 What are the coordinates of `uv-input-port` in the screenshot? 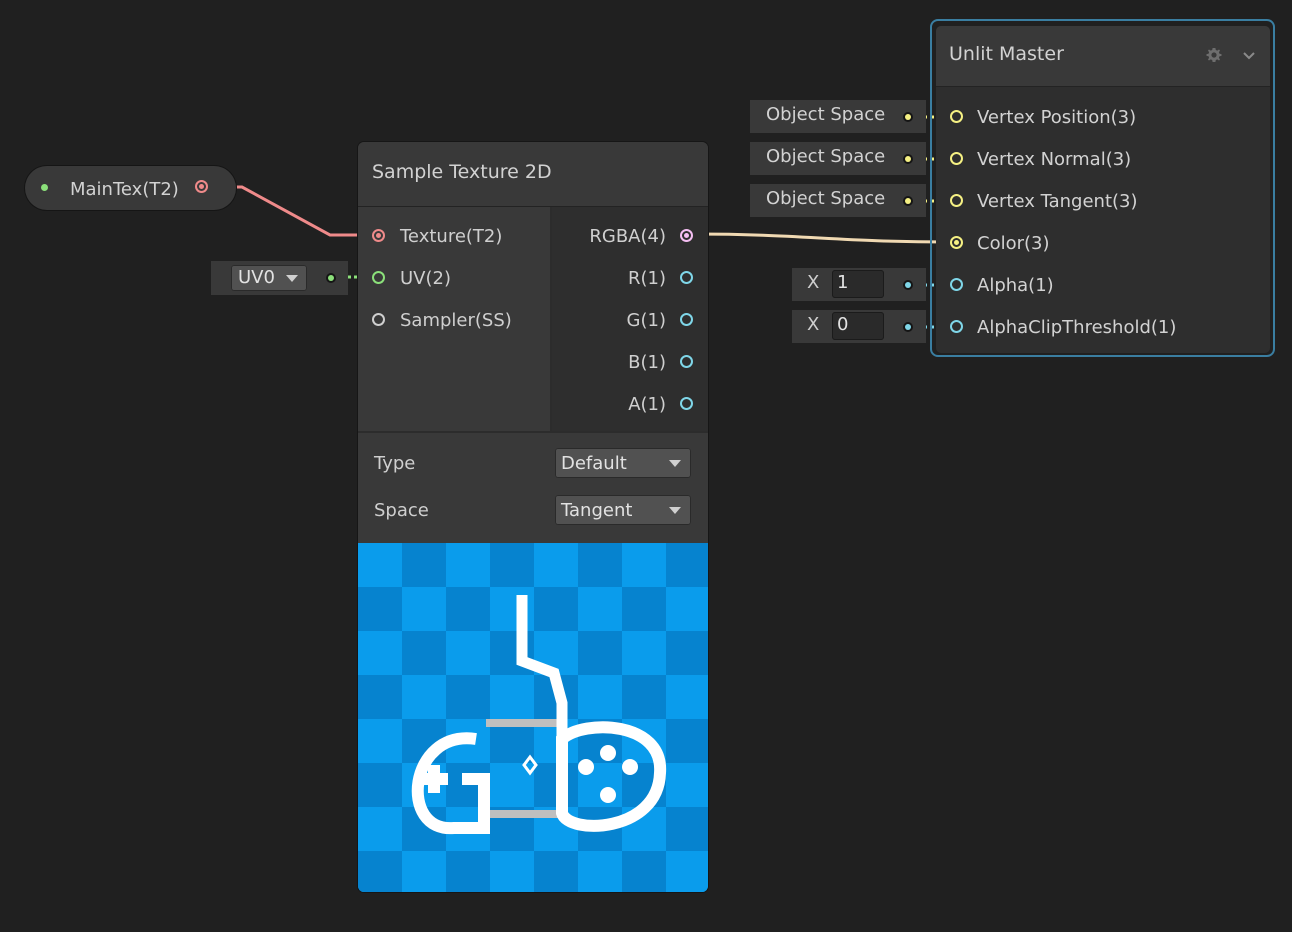 It's located at (378, 277).